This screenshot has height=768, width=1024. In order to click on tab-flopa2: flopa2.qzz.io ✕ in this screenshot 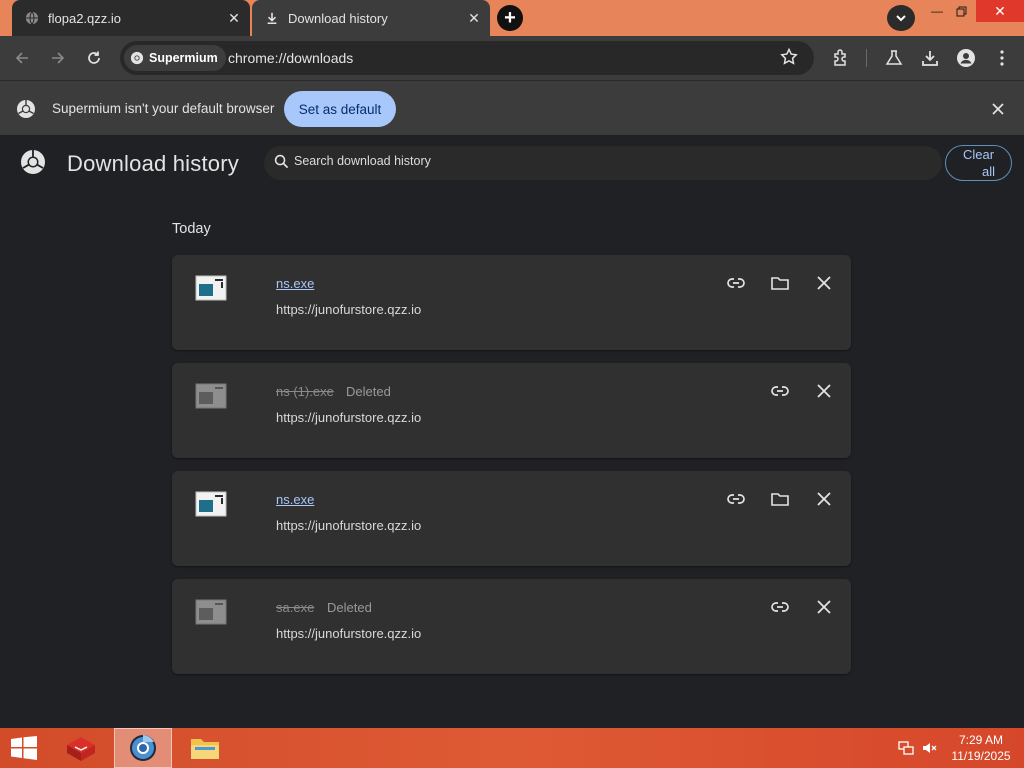, I will do `click(131, 18)`.